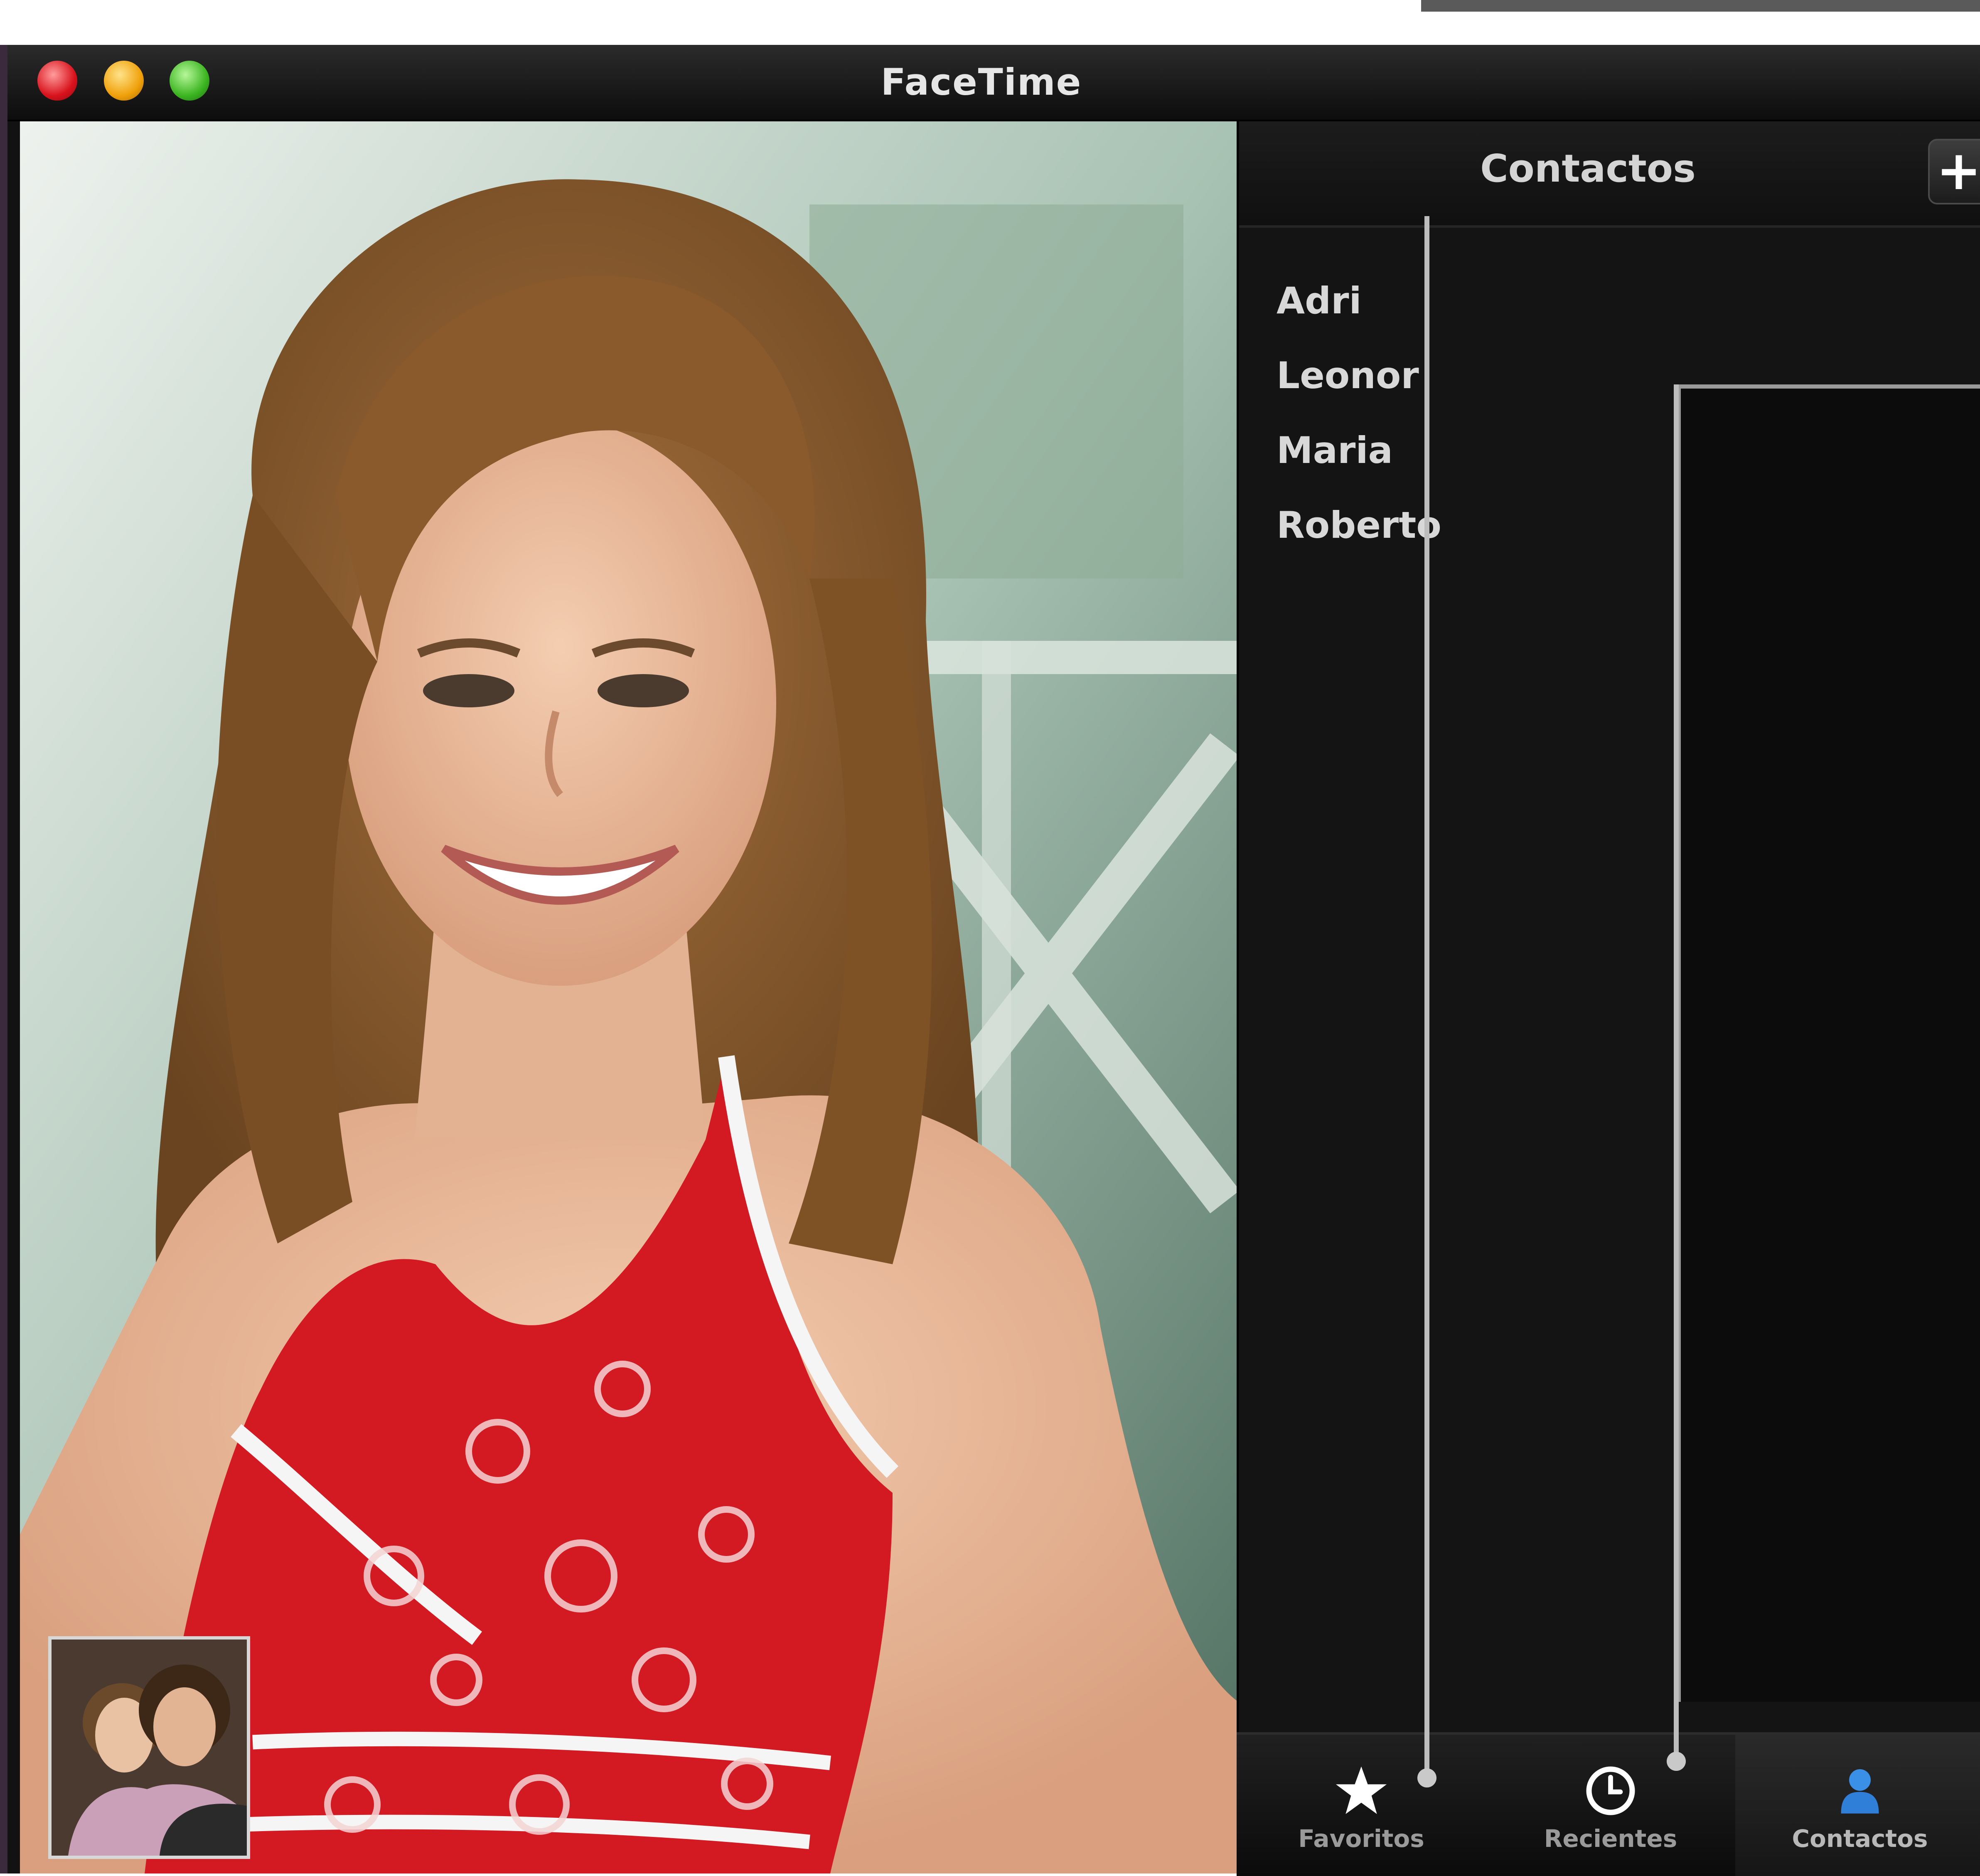  What do you see at coordinates (981, 82) in the screenshot?
I see `window-title: FaceTime` at bounding box center [981, 82].